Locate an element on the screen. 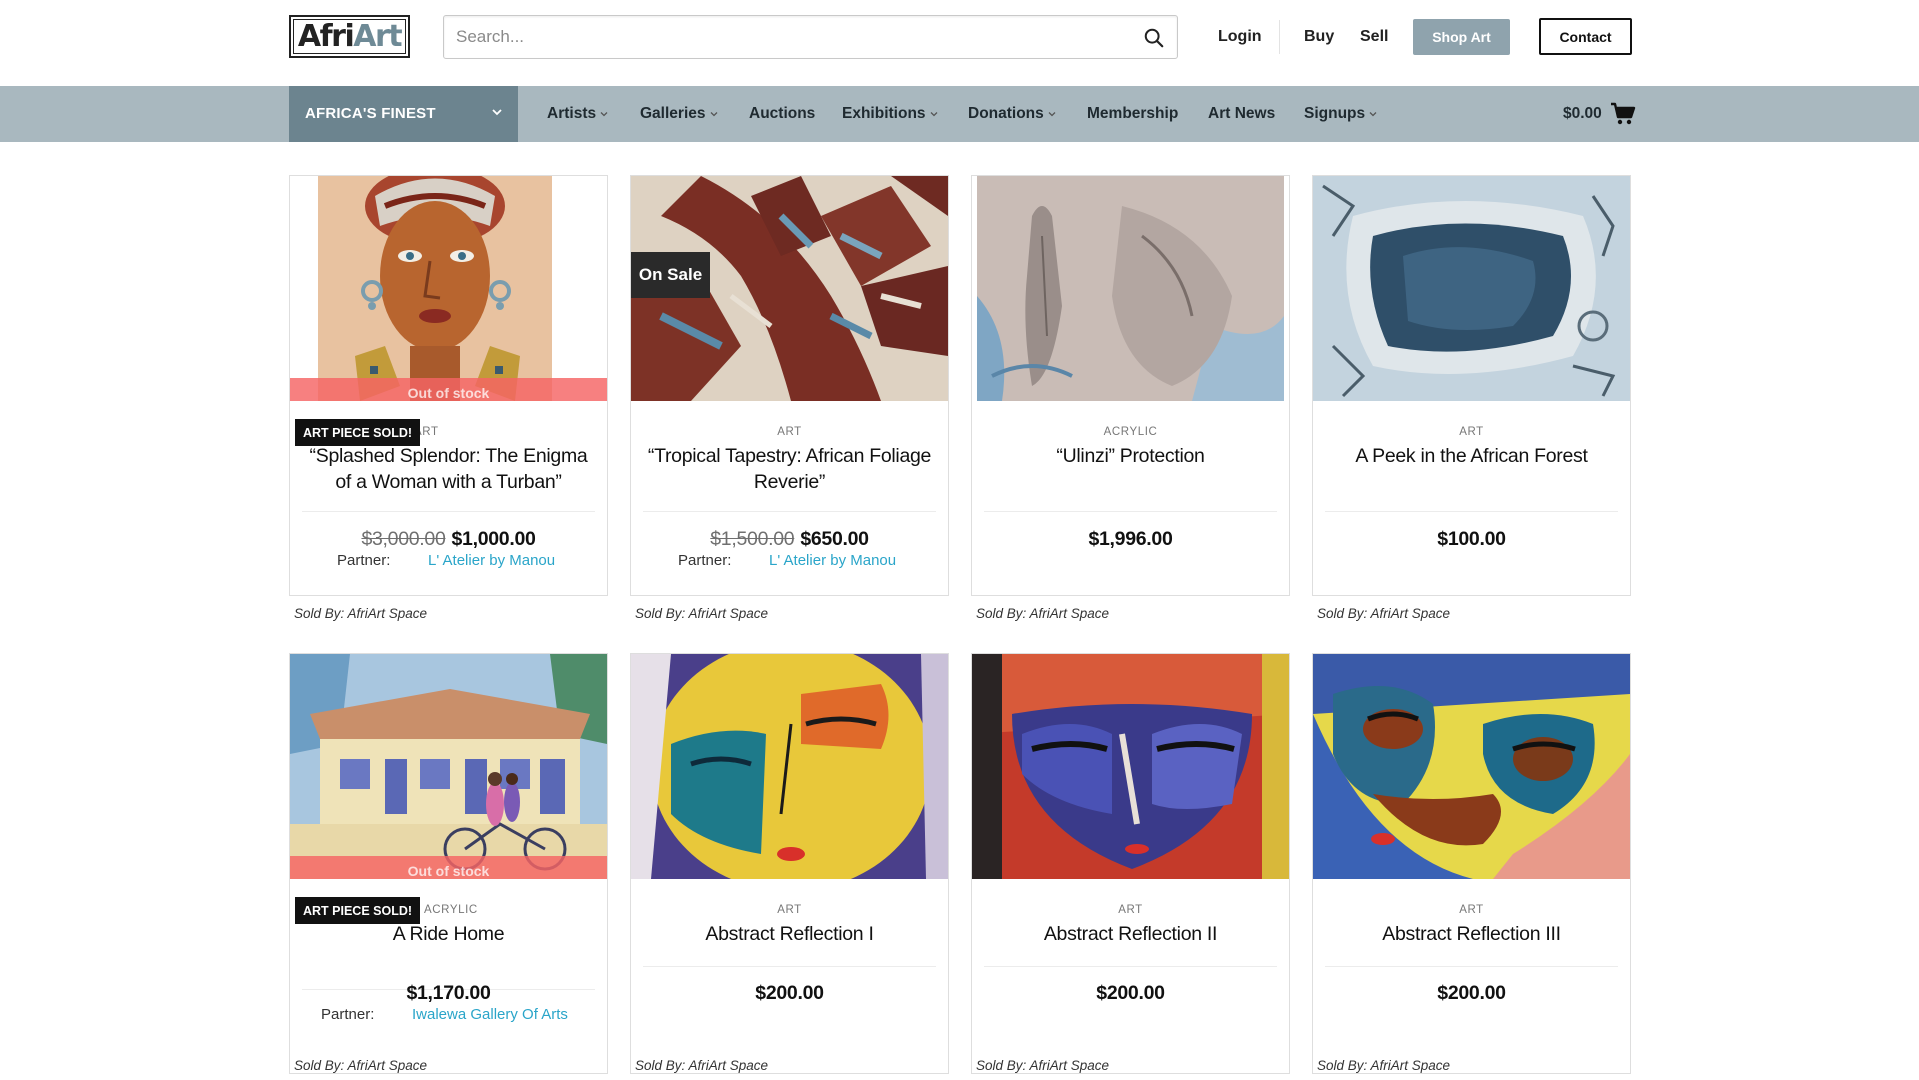 This screenshot has width=1919, height=1080. product-card: ART Abstract Reflection II $200.00 is located at coordinates (1130, 863).